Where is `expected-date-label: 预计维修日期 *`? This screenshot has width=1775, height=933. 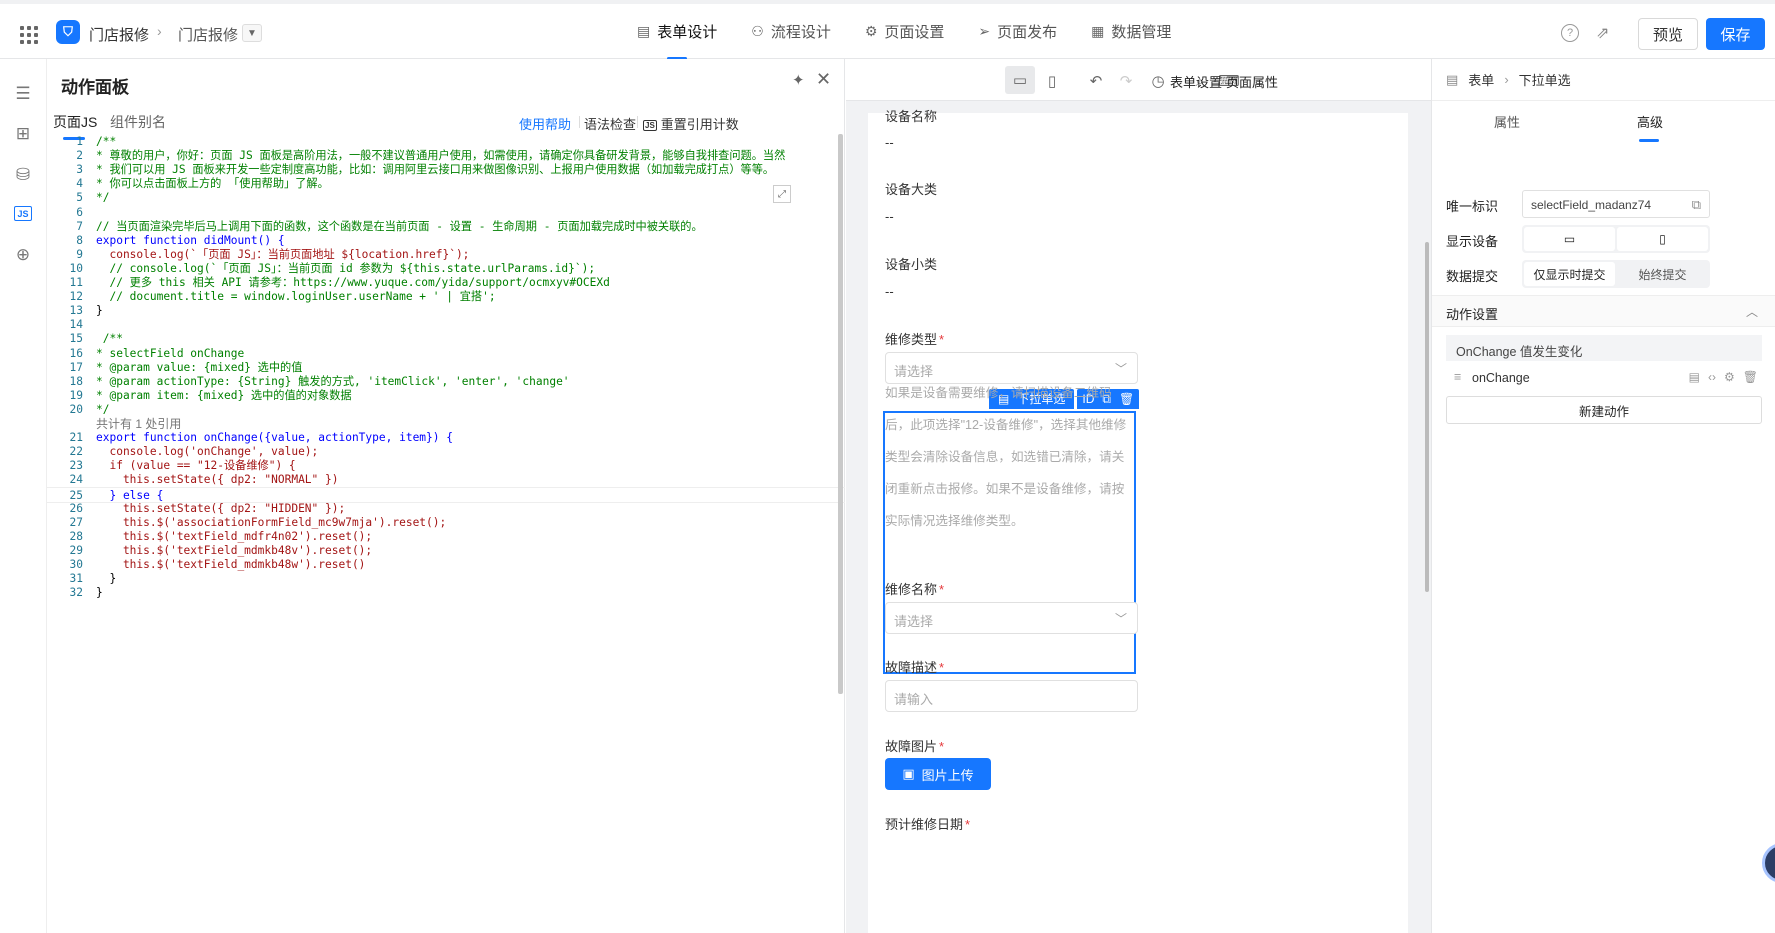 expected-date-label: 预计维修日期 * is located at coordinates (927, 823).